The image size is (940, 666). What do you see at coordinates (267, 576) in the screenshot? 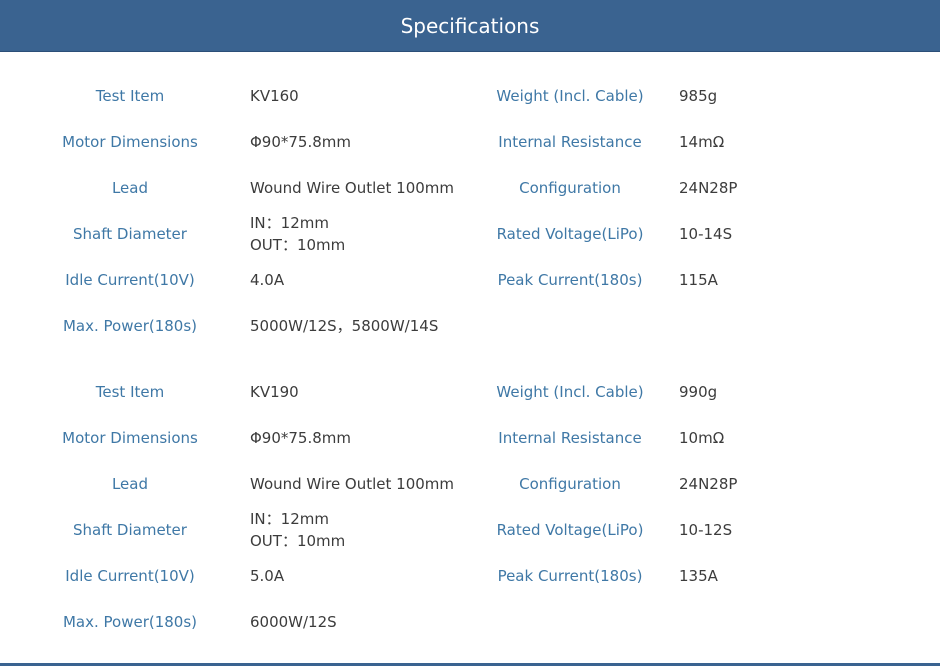
I see `idle-current-value: 5.0A` at bounding box center [267, 576].